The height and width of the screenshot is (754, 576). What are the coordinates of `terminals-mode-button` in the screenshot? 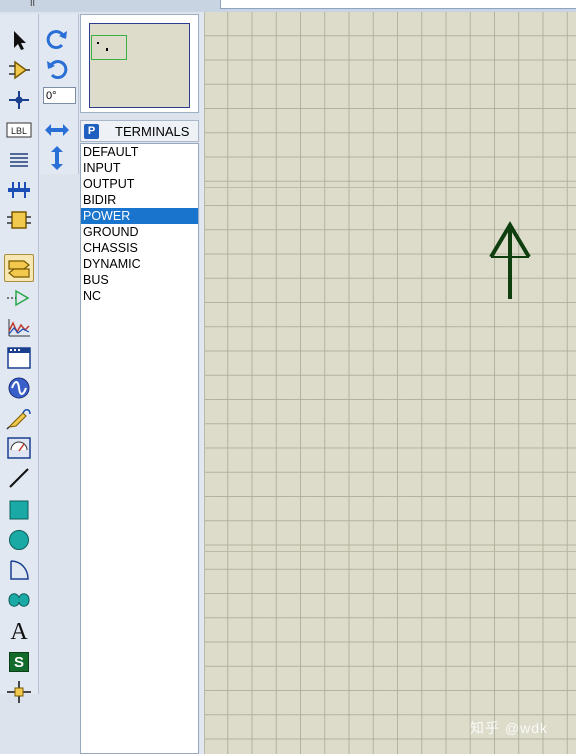 It's located at (19, 268).